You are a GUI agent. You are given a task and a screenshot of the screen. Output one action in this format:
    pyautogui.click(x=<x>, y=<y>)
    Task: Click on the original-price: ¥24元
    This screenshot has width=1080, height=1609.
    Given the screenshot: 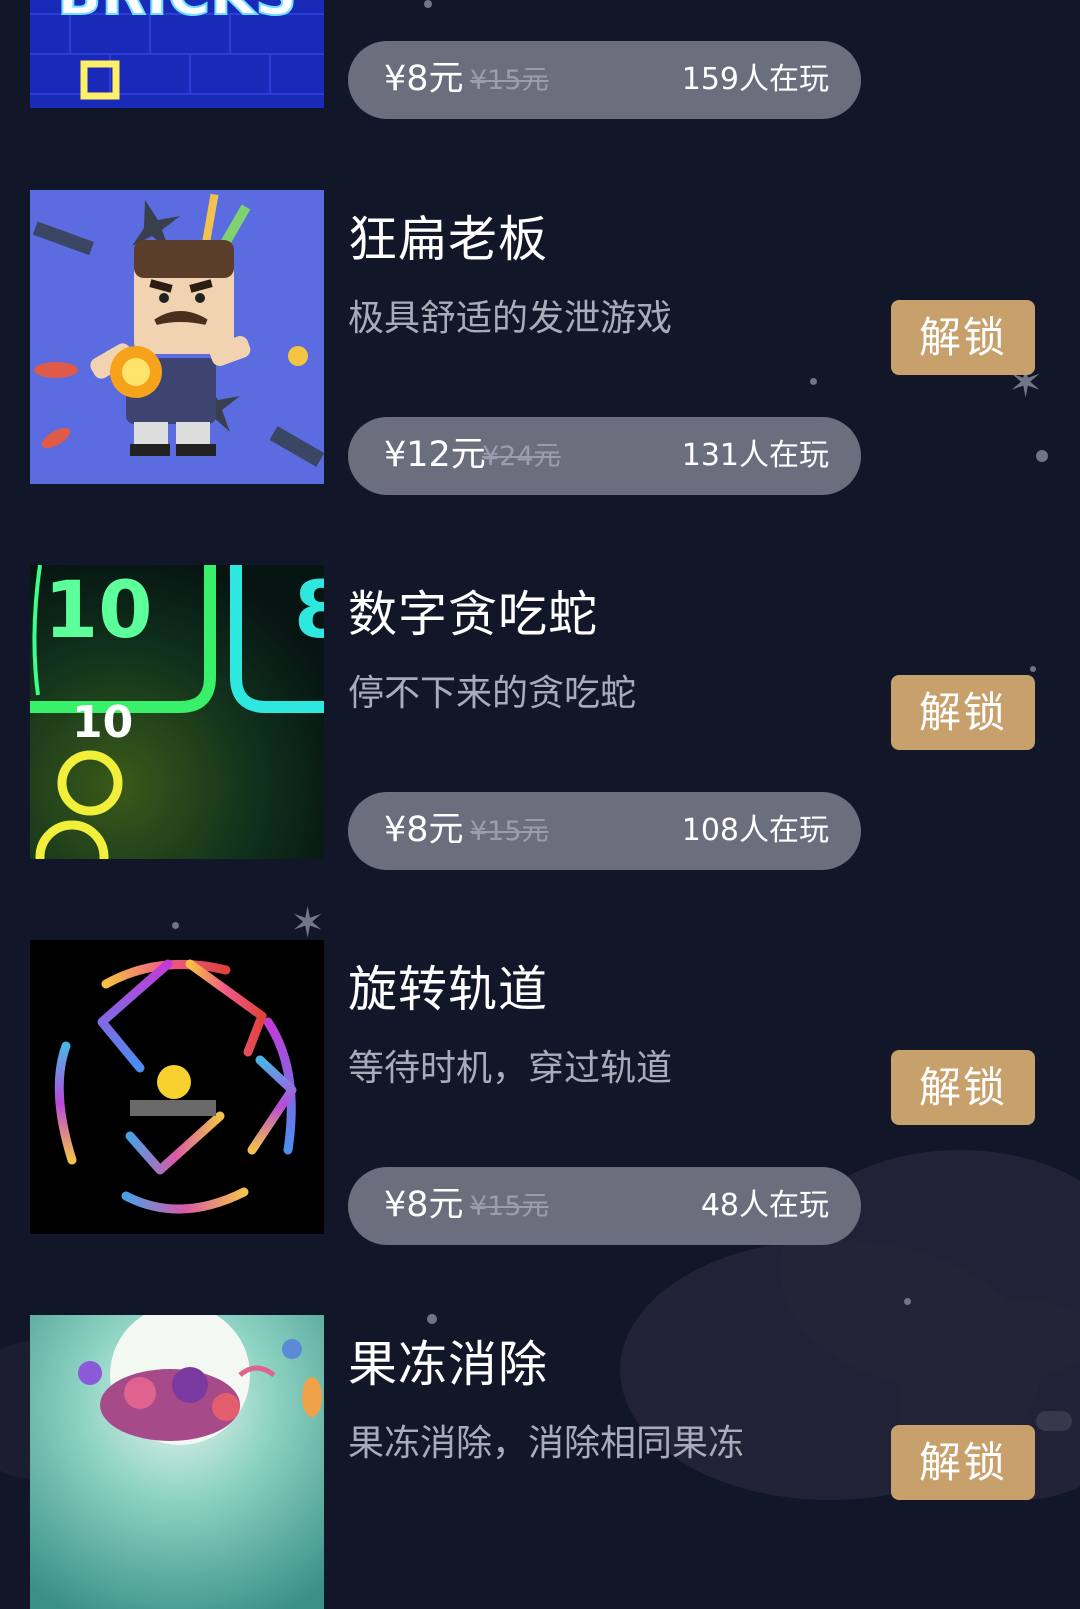 What is the action you would take?
    pyautogui.click(x=521, y=456)
    